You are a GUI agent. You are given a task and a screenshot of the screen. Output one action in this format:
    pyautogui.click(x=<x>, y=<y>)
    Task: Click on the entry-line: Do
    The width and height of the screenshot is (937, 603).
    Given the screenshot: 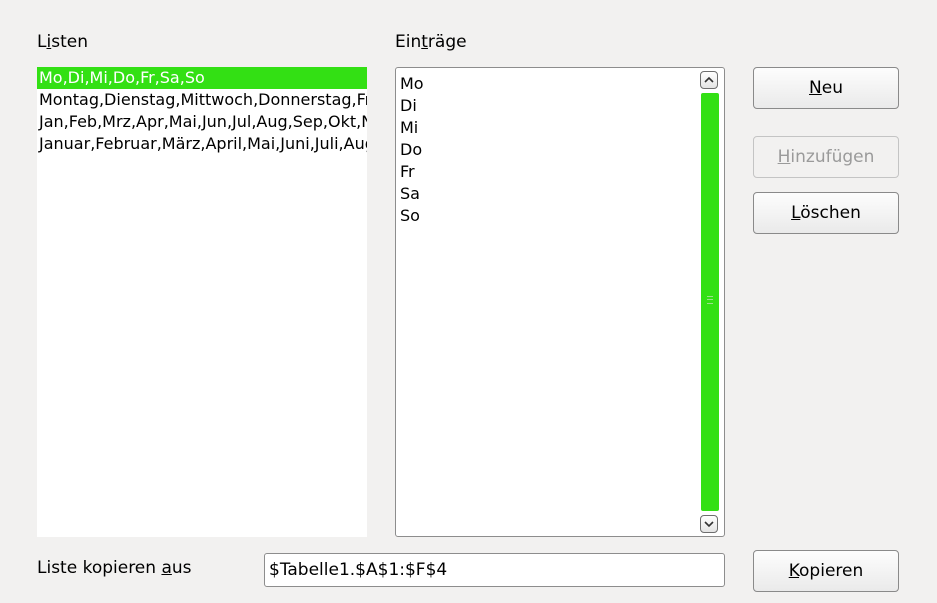 What is the action you would take?
    pyautogui.click(x=411, y=149)
    